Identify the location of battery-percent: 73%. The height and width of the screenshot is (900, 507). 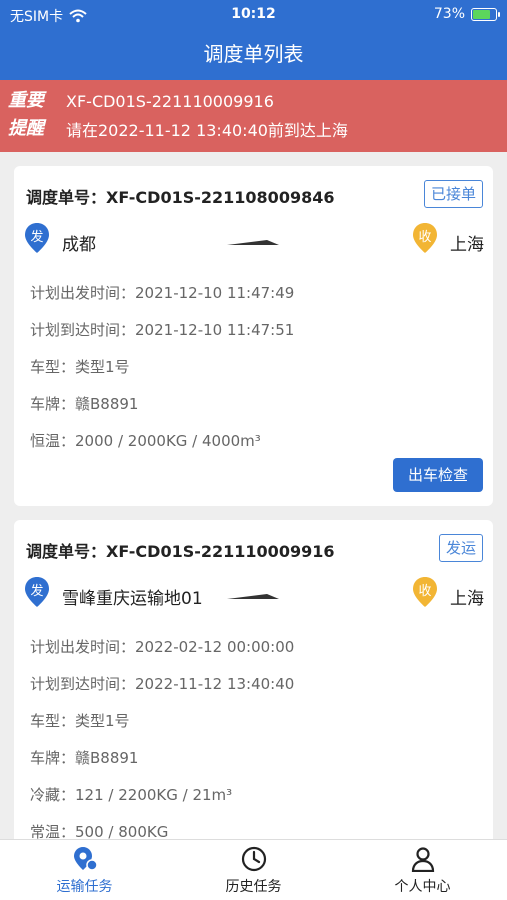
(449, 14).